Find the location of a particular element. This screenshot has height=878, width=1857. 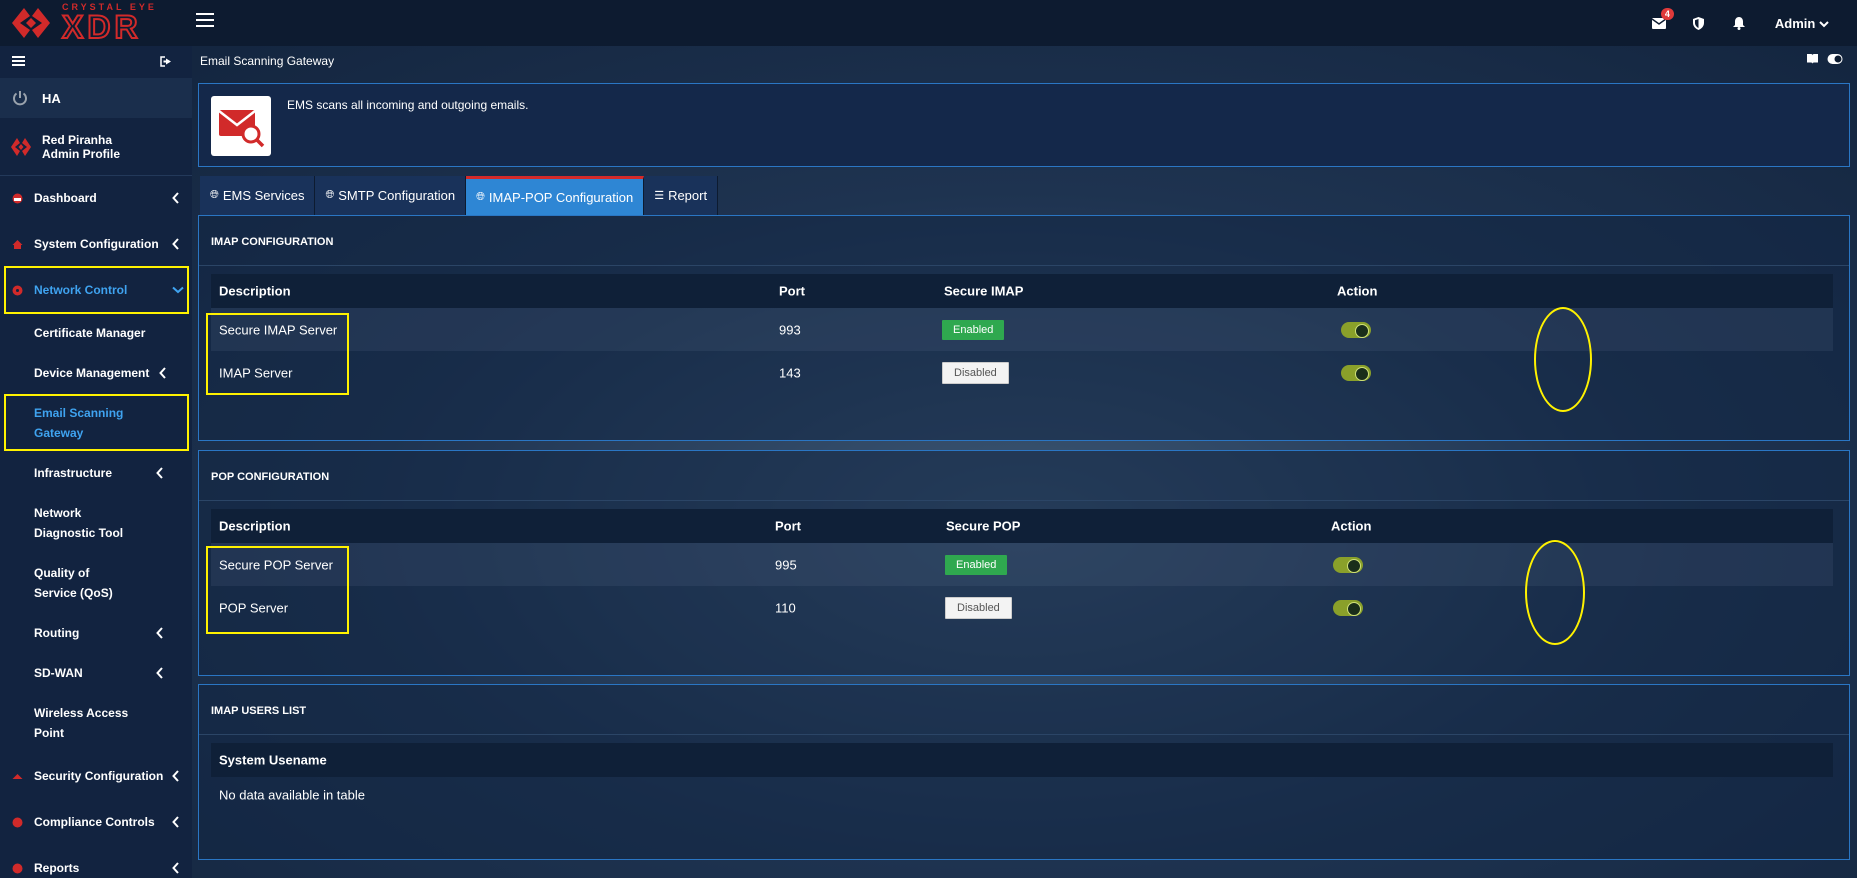

tab-imap-pop-configuration: 🌐︎ IMAP-POP Configuration is located at coordinates (555, 195).